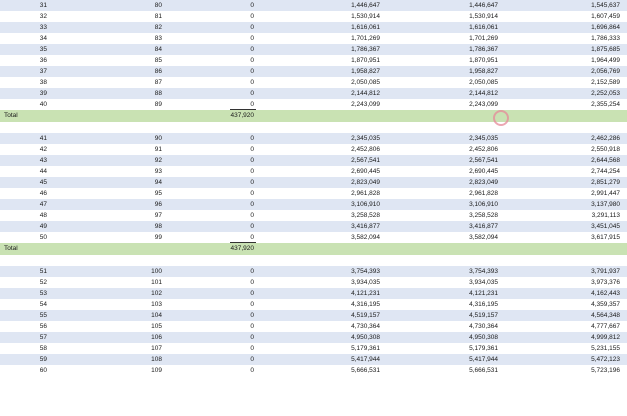  Describe the element at coordinates (467, 271) in the screenshot. I see `cell: 3,754,393` at that location.